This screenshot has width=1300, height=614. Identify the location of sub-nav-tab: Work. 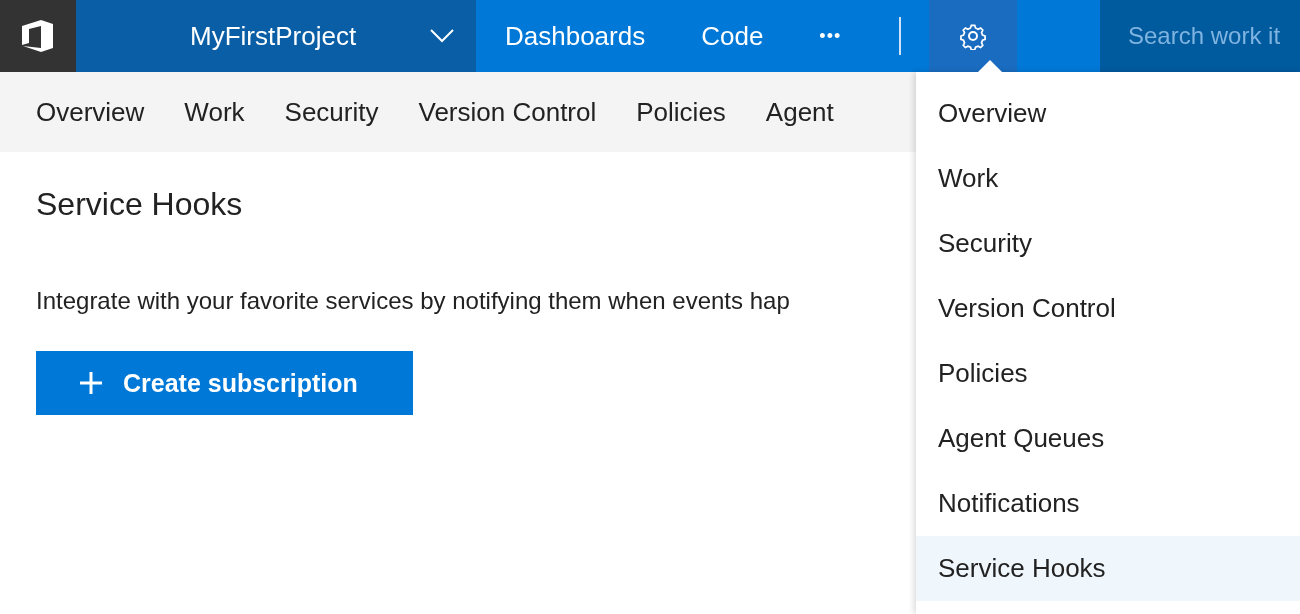
(214, 112).